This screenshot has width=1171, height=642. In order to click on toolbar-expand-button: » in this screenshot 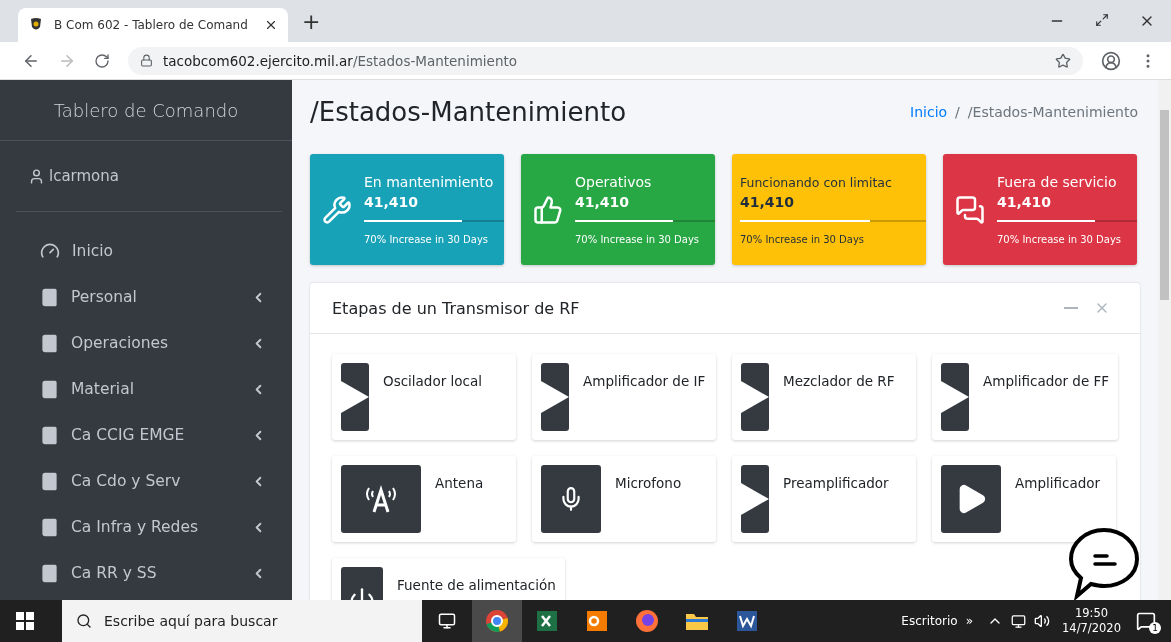, I will do `click(969, 621)`.